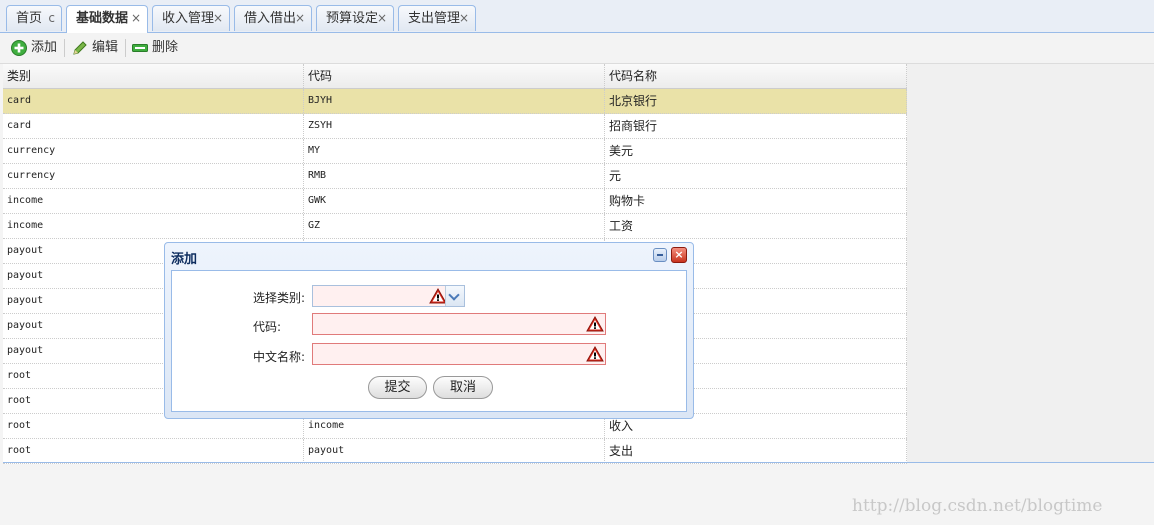  I want to click on table-row: card ZSYH 招商银行, so click(455, 126).